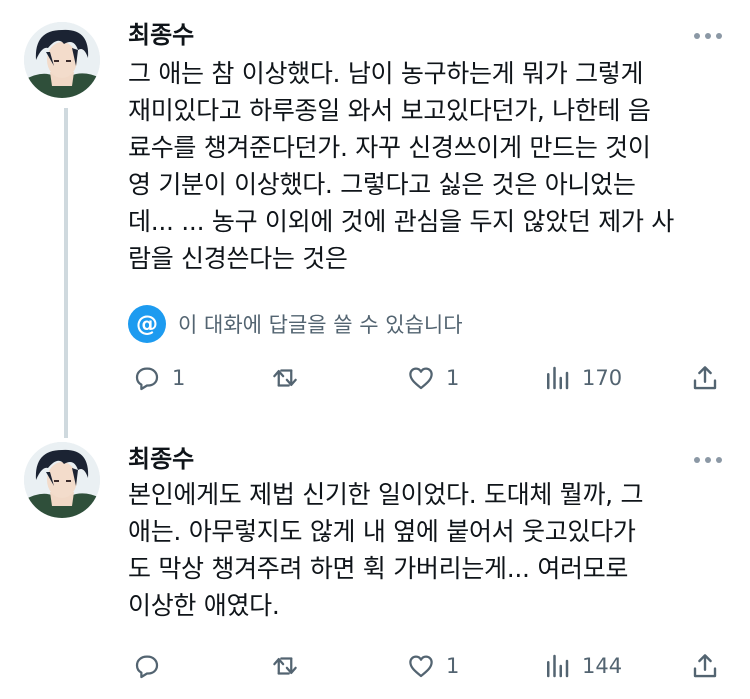 The image size is (750, 699). I want to click on thread-connector, so click(66, 273).